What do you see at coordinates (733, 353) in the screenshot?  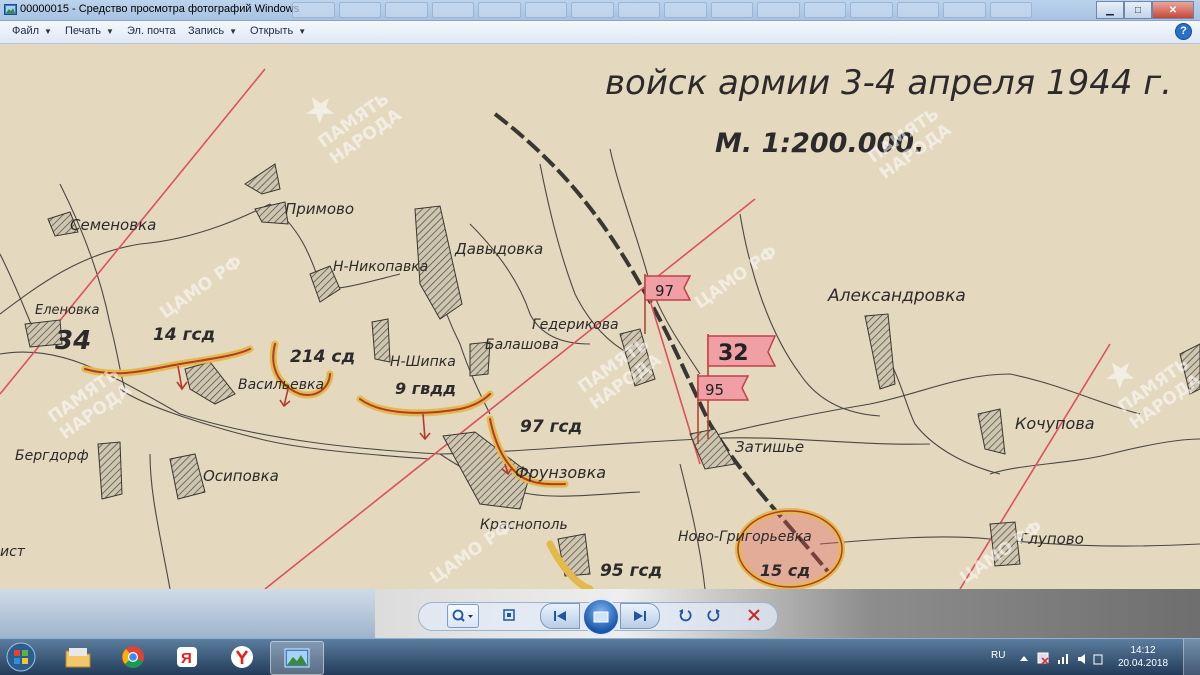 I see `flag-32-label: 32` at bounding box center [733, 353].